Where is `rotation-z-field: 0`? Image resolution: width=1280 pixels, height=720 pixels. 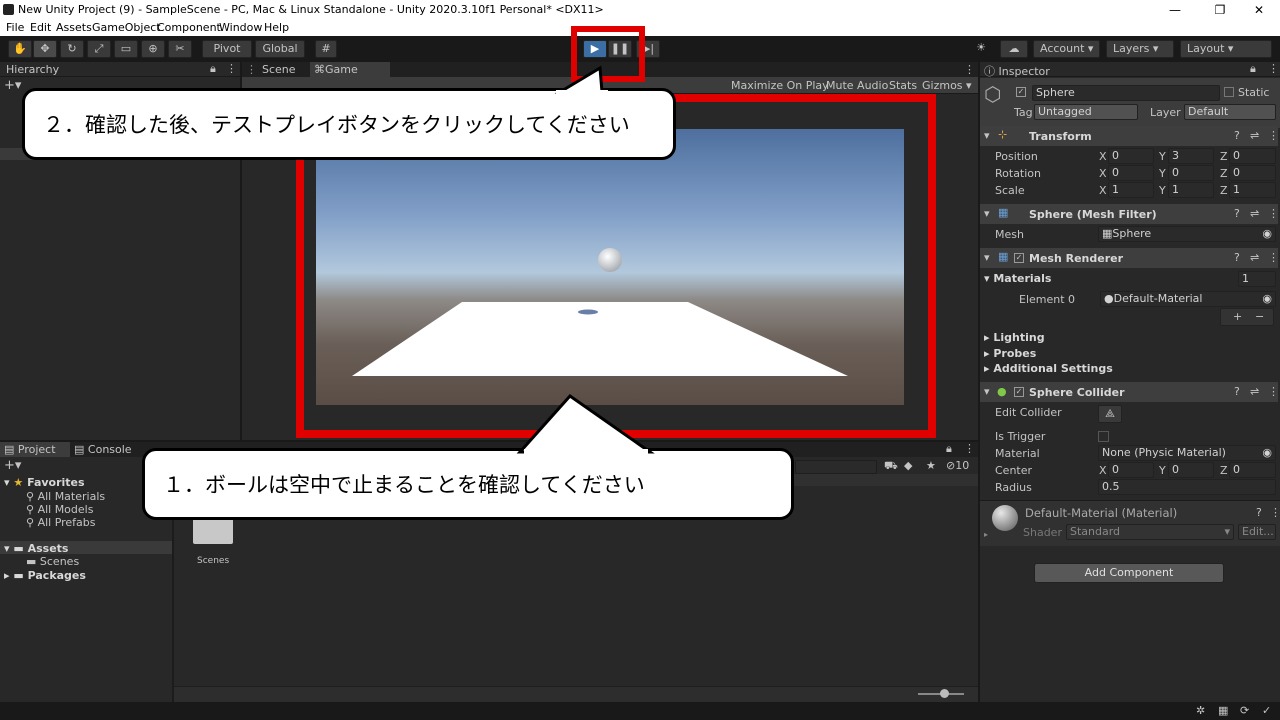 rotation-z-field: 0 is located at coordinates (1252, 173).